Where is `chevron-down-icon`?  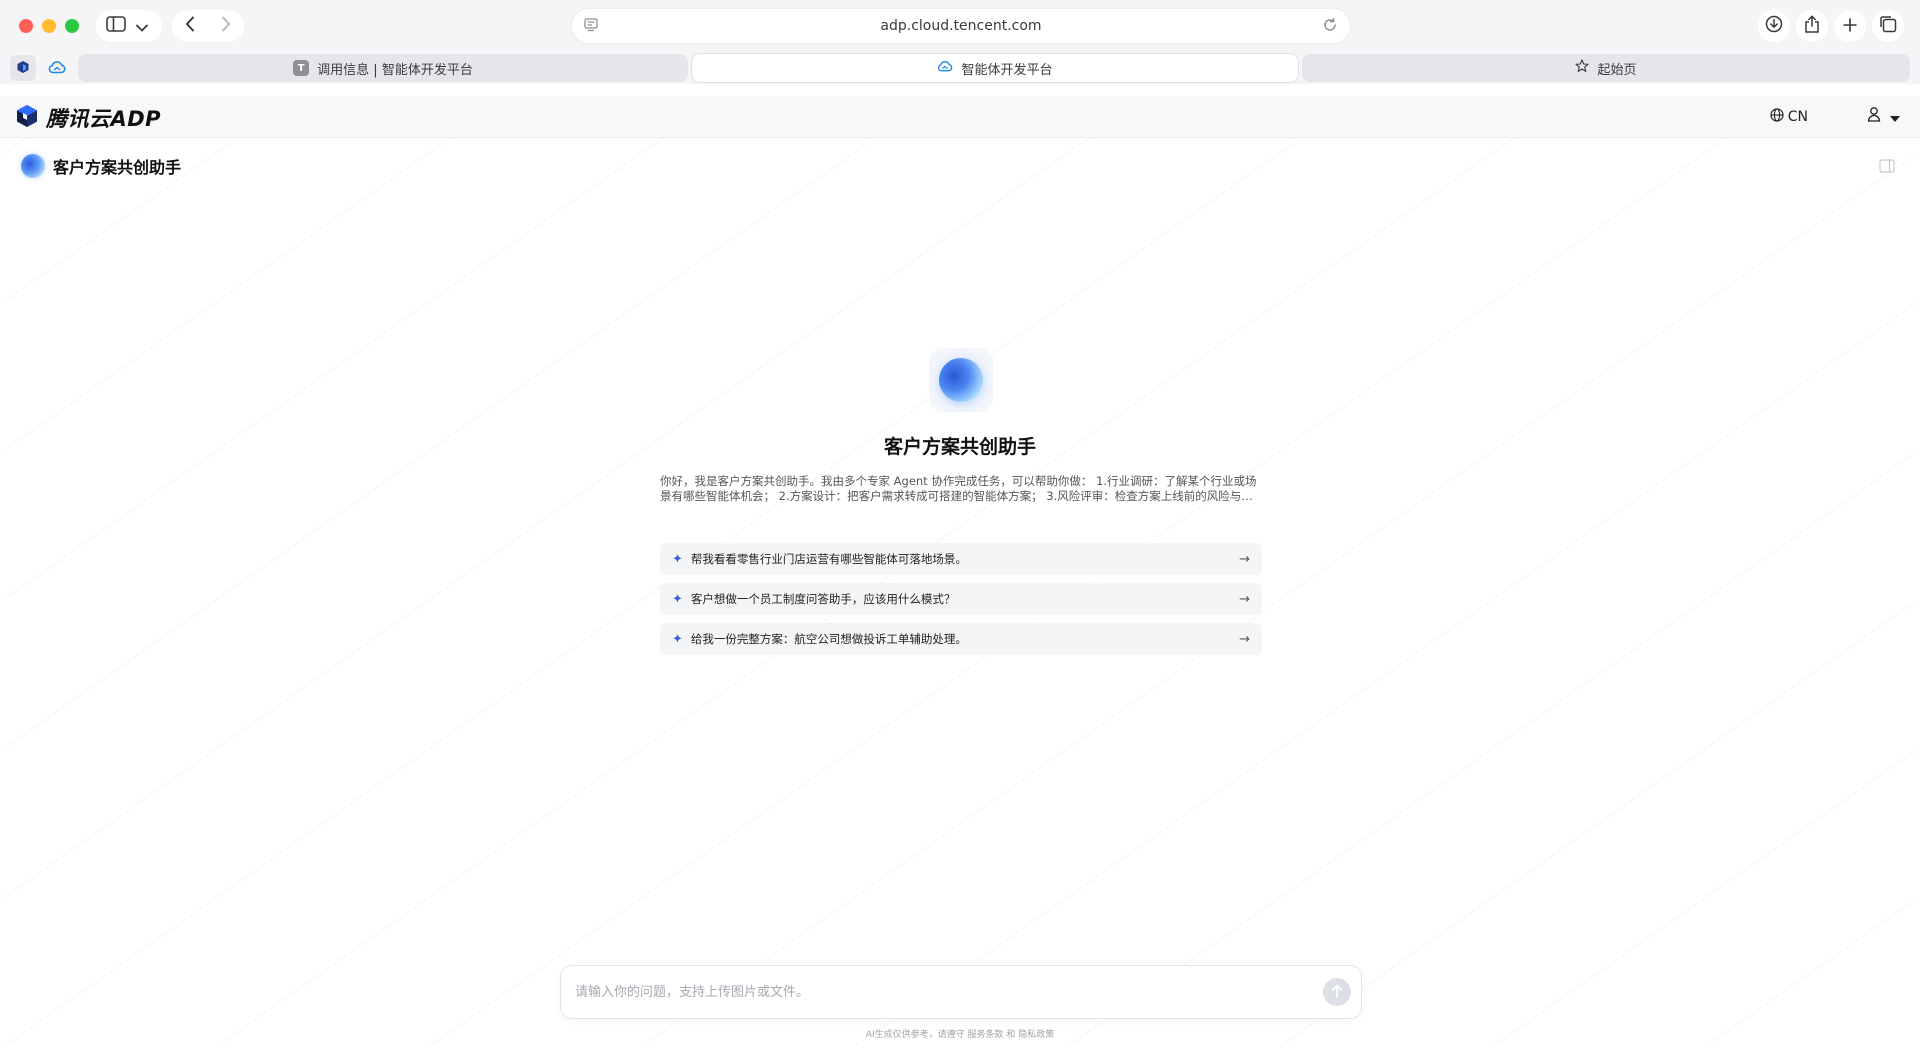 chevron-down-icon is located at coordinates (142, 26).